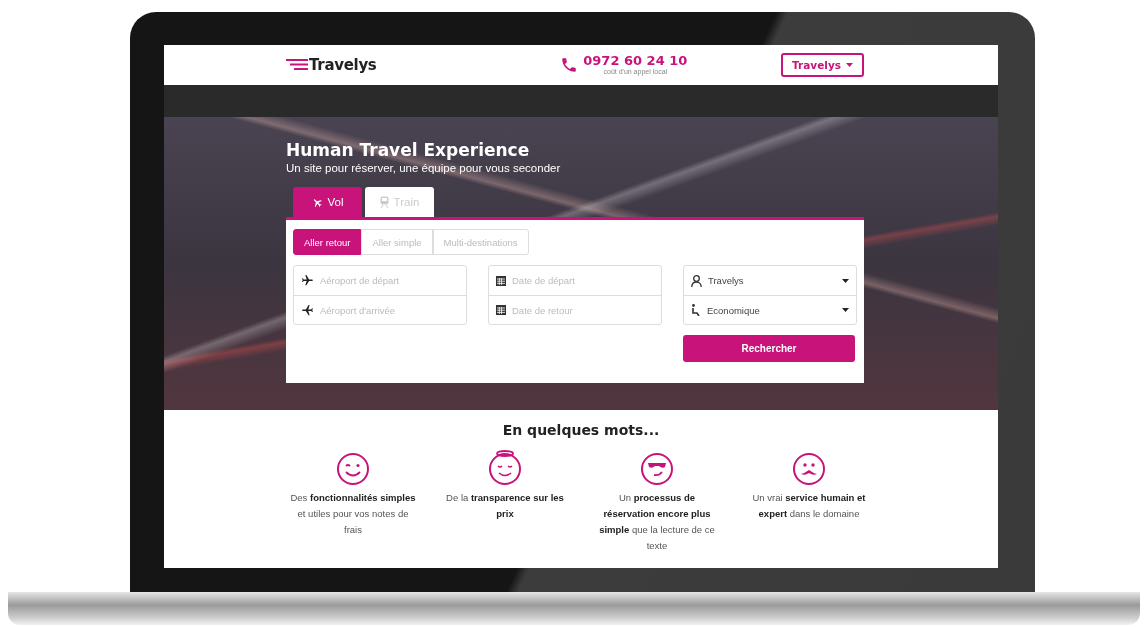 This screenshot has height=627, width=1148. I want to click on feature-description: De la transparence sur les prix, so click(505, 506).